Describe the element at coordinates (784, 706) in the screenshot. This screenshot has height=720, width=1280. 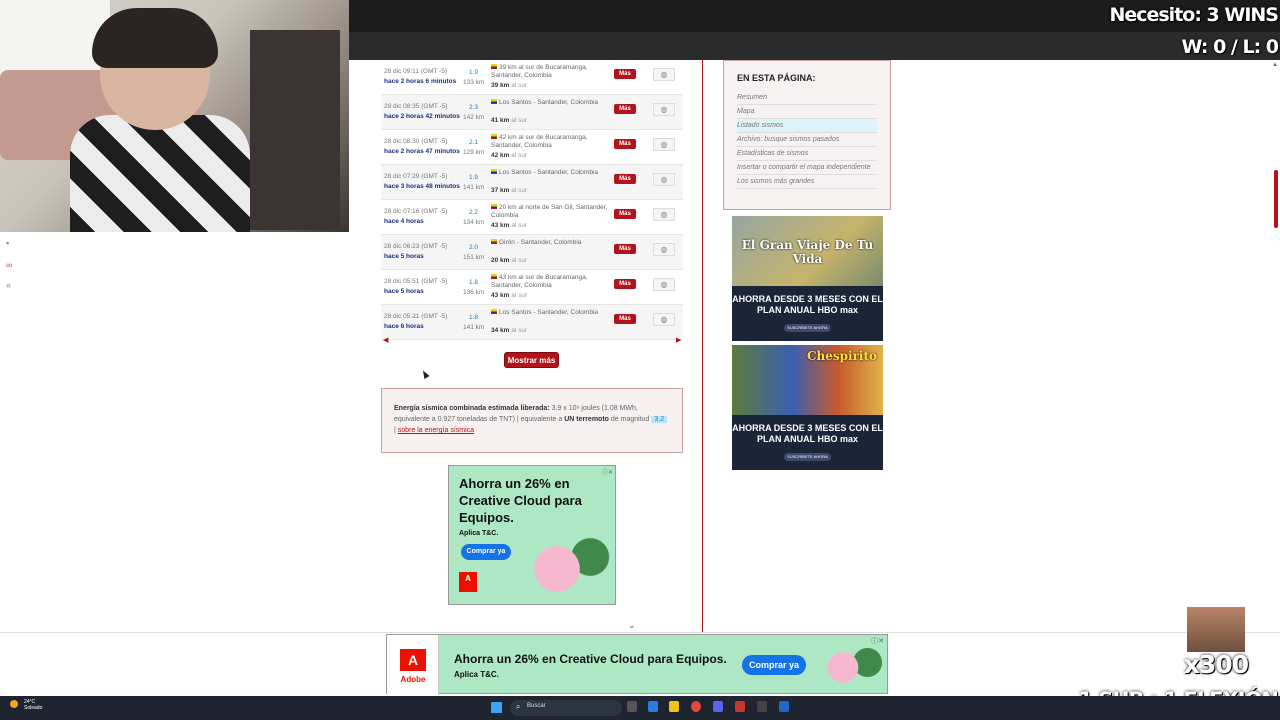
I see `steam-icon` at that location.